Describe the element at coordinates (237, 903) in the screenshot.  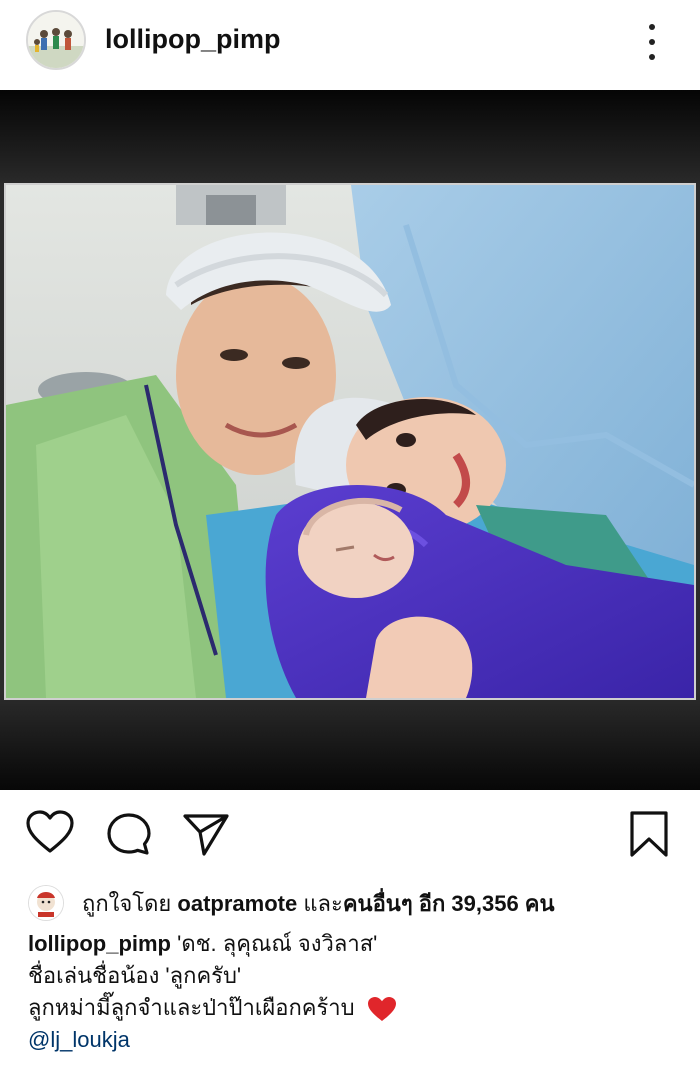
I see `liker-username: oatpramote` at that location.